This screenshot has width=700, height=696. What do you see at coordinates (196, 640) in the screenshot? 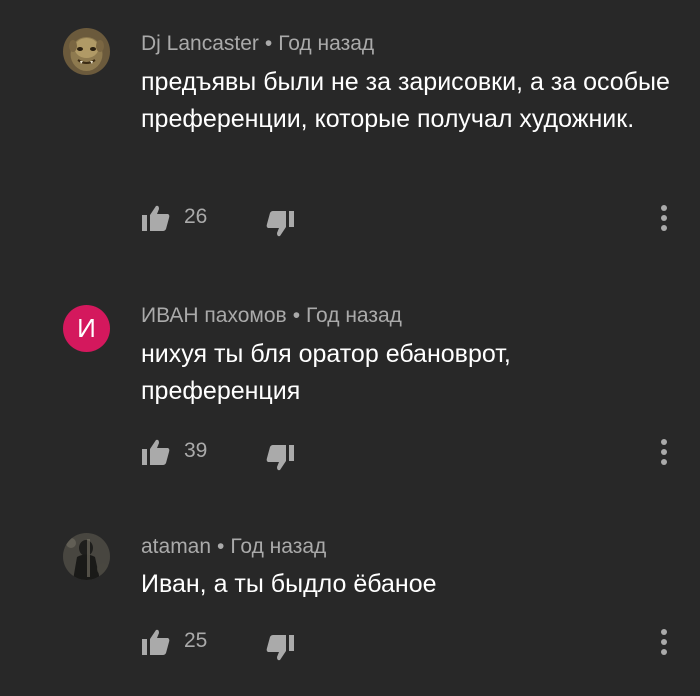
I see `like-count: 25` at bounding box center [196, 640].